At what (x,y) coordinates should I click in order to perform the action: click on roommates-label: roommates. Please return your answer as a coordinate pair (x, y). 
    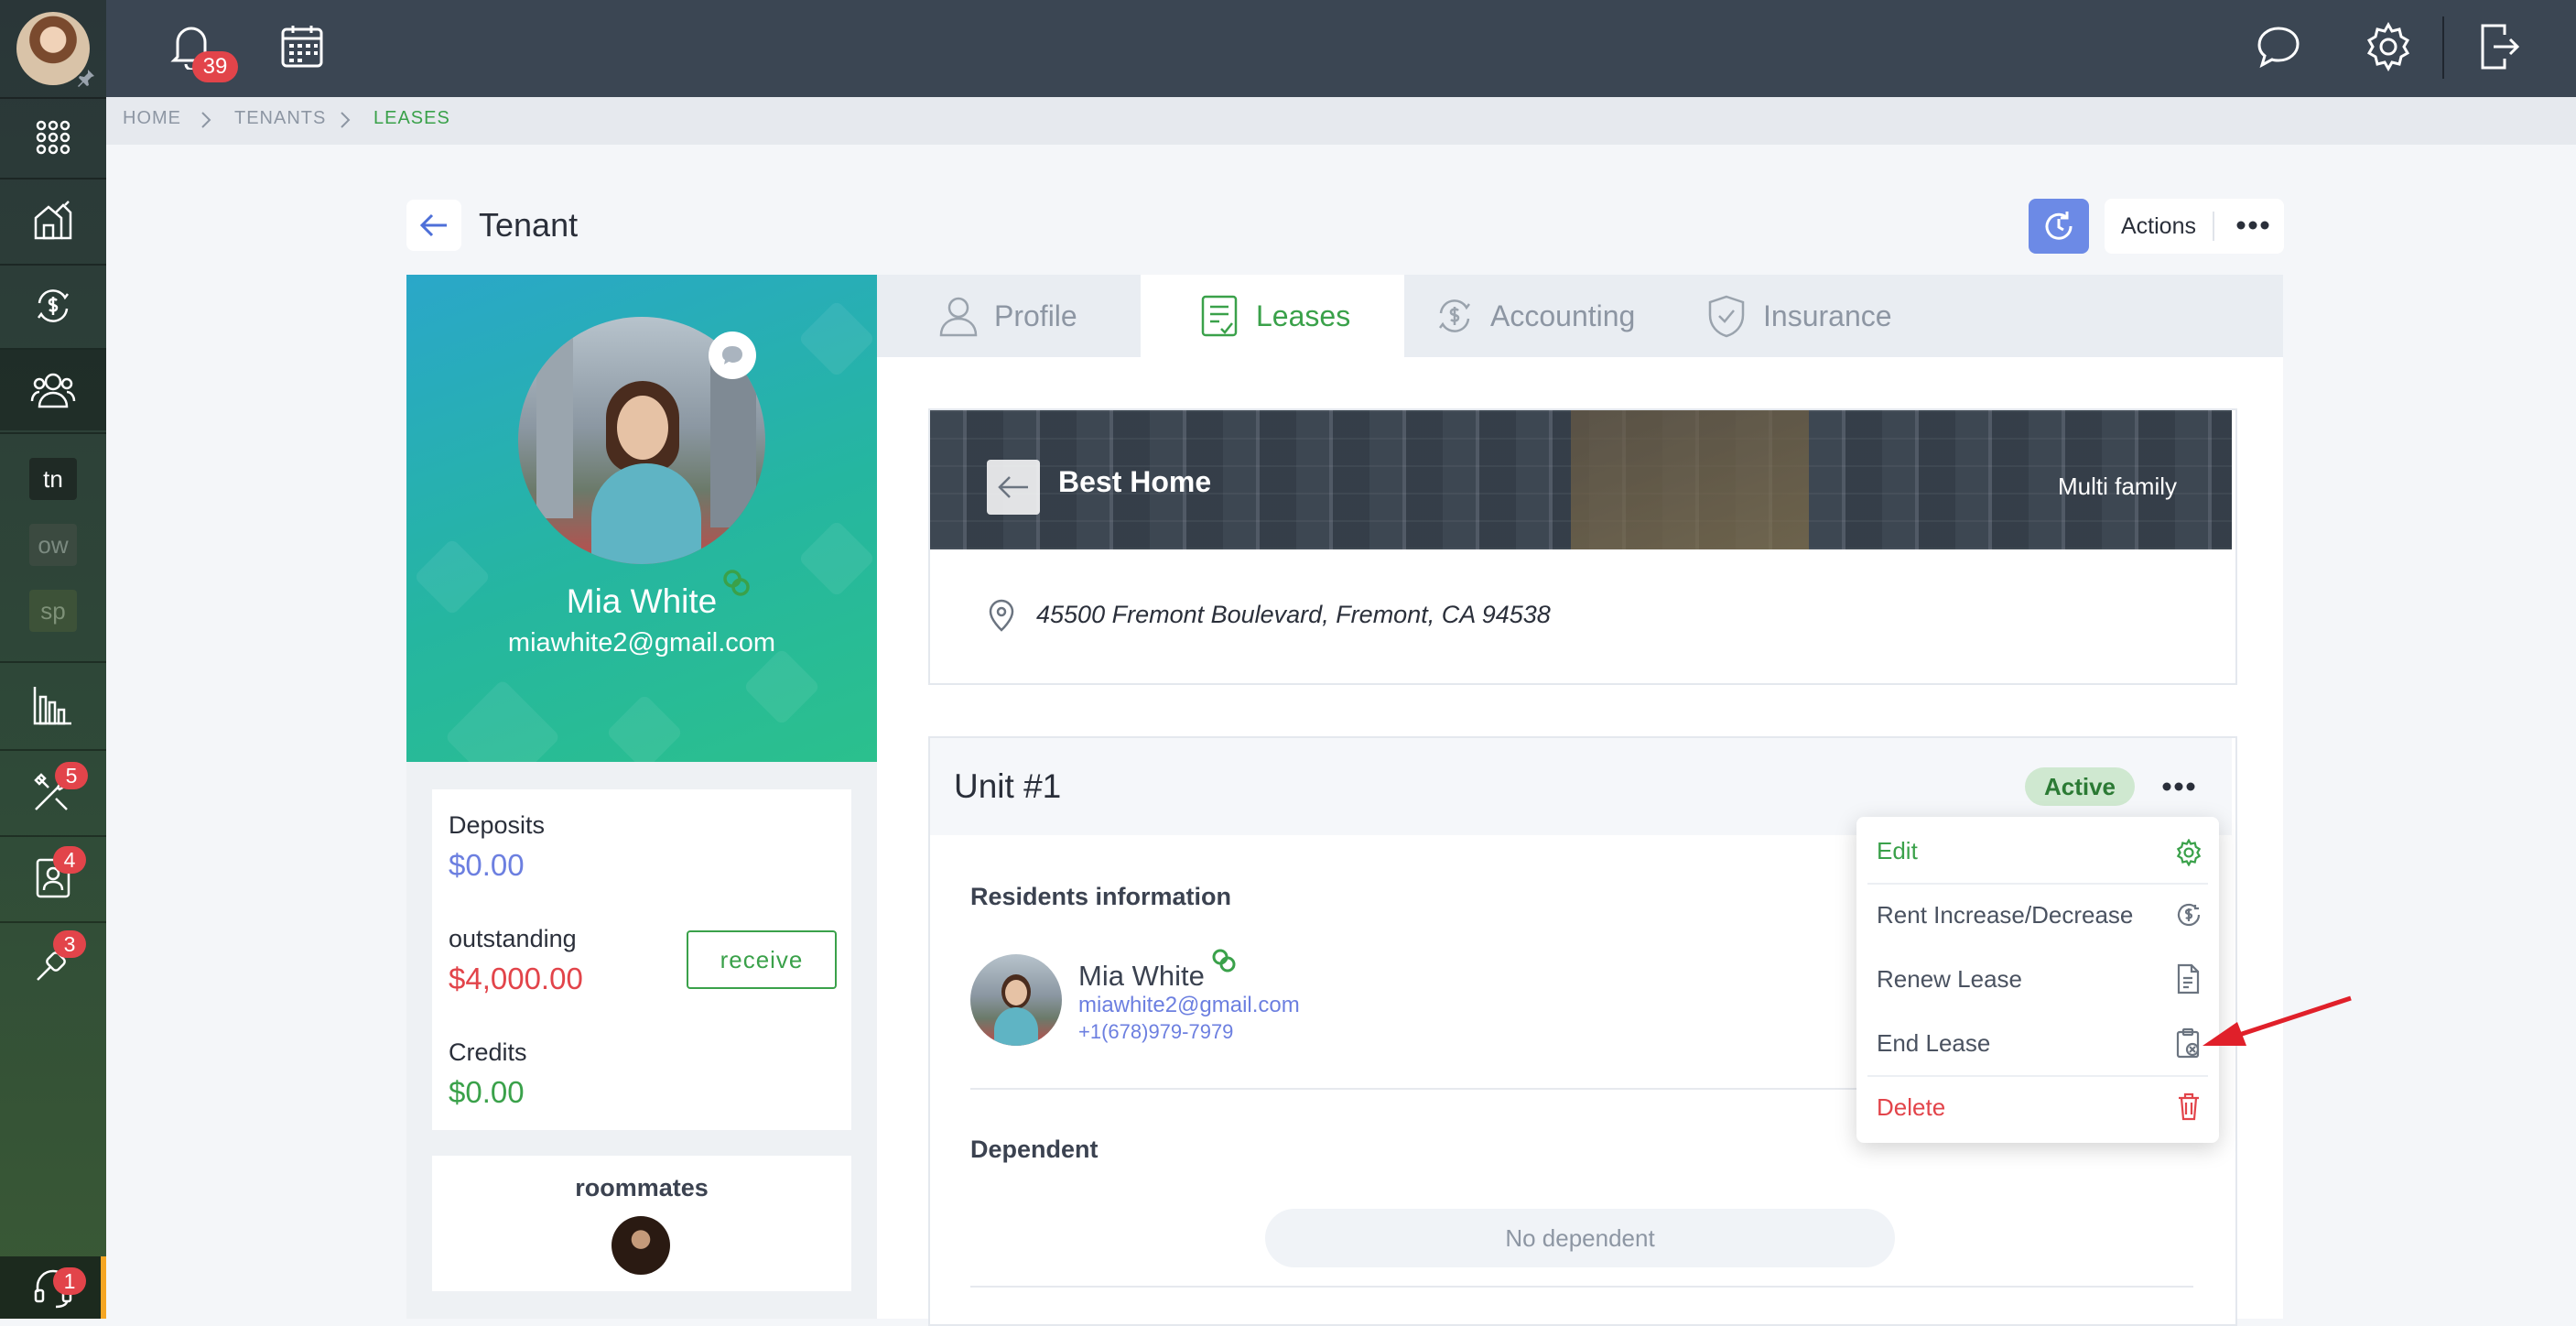
    Looking at the image, I should click on (642, 1187).